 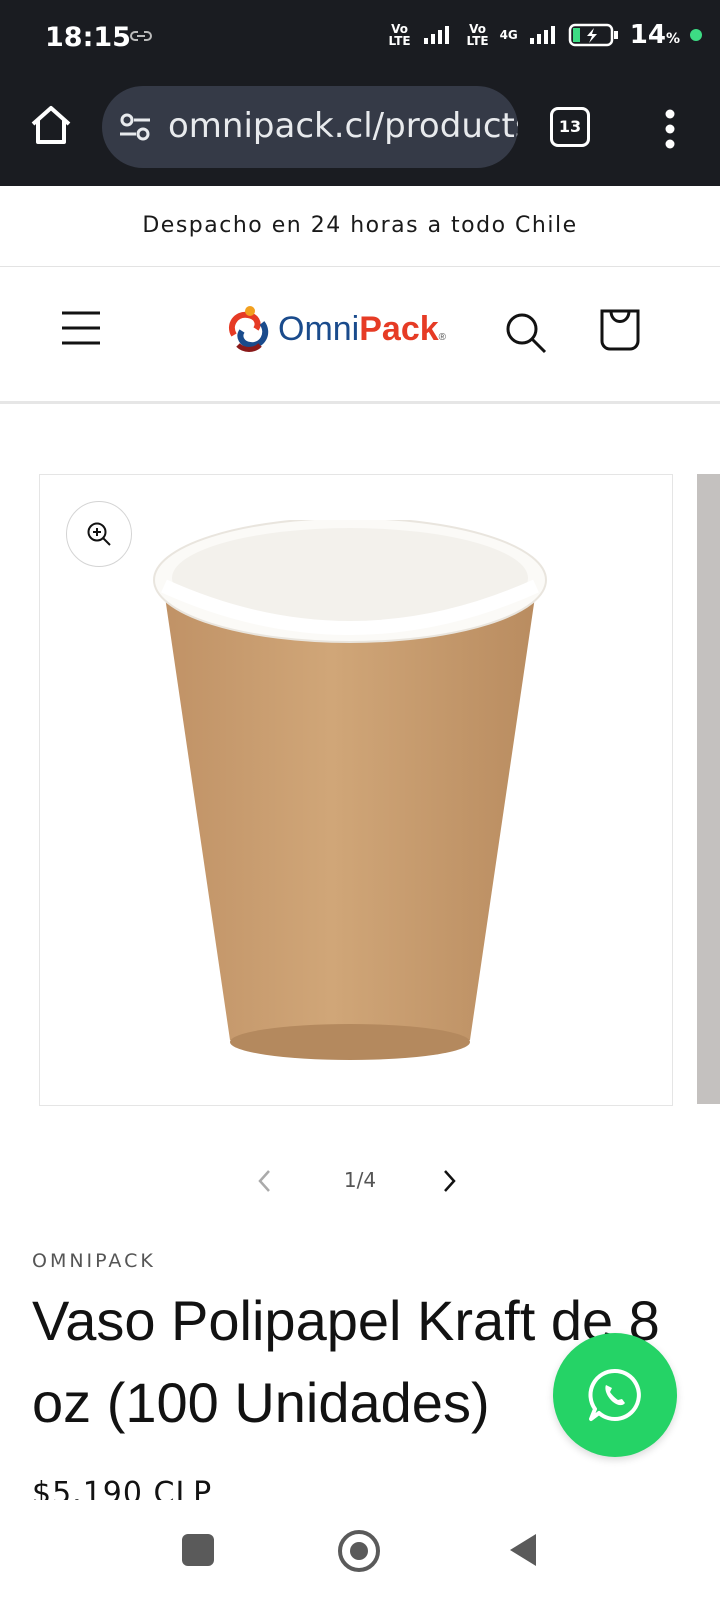 I want to click on whatsapp-icon, so click(x=614, y=1394).